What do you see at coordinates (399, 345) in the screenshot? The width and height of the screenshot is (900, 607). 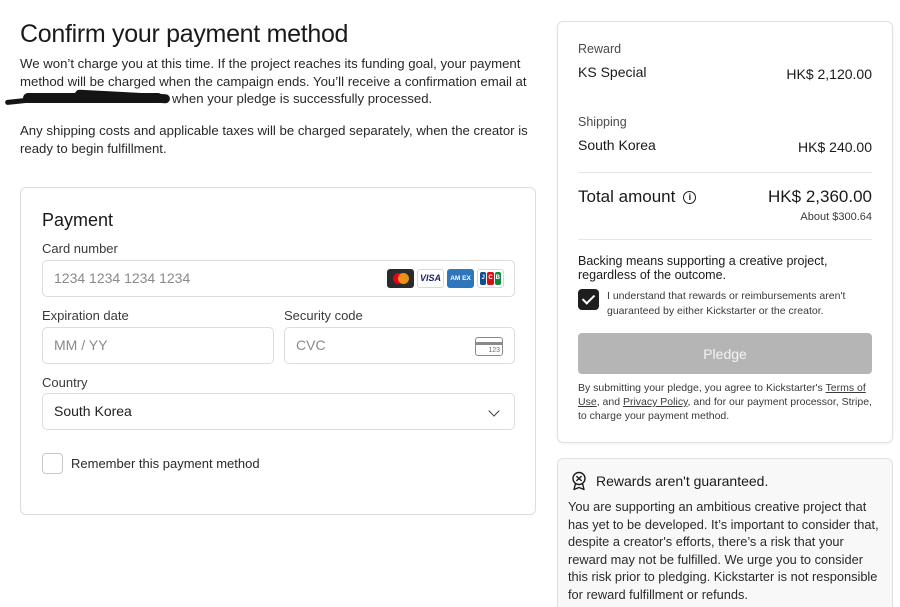 I see `security-code-input: CVC 123` at bounding box center [399, 345].